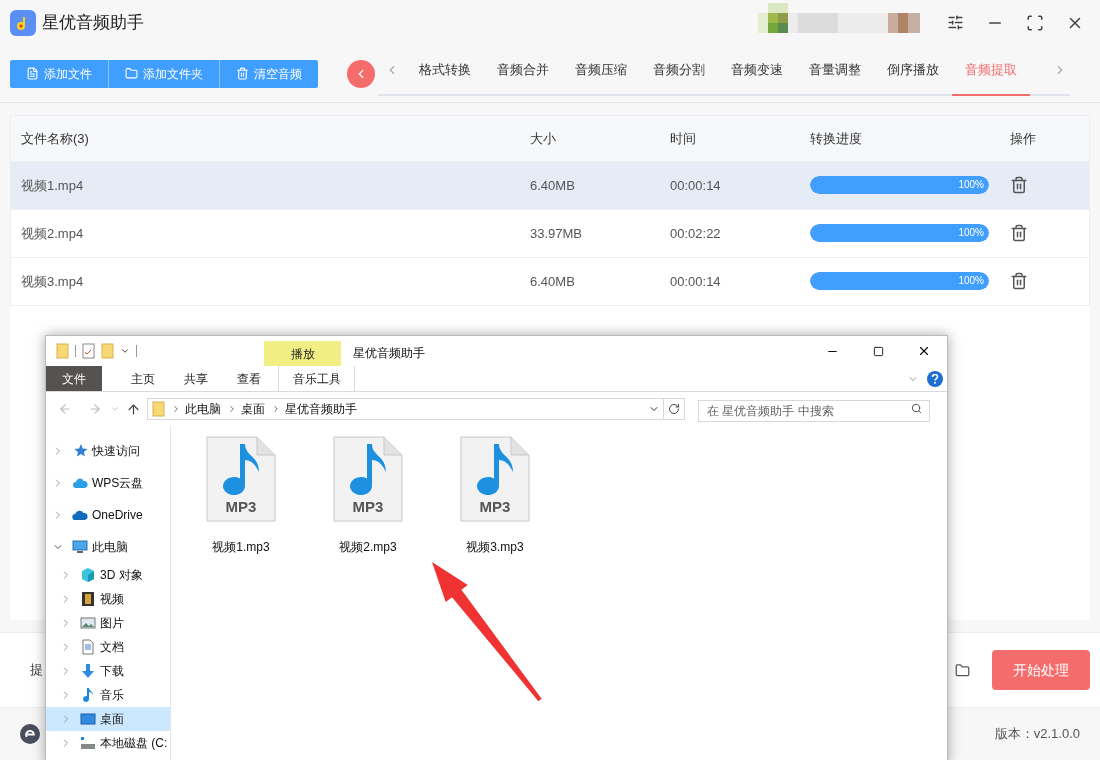 The height and width of the screenshot is (760, 1100). What do you see at coordinates (601, 70) in the screenshot?
I see `tab: 音频压缩` at bounding box center [601, 70].